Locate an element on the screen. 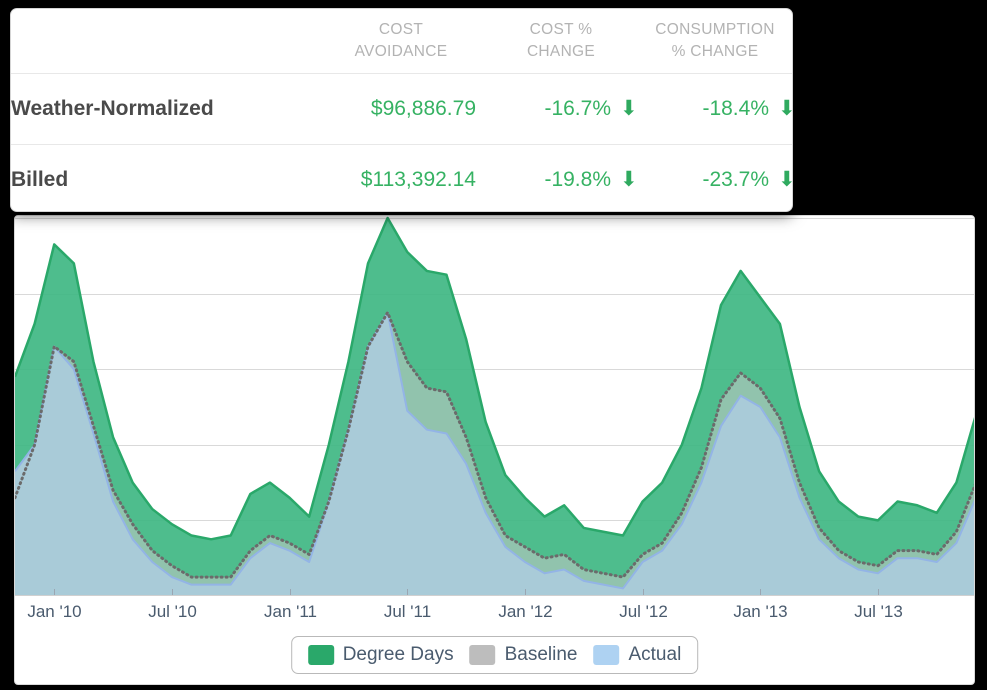 The width and height of the screenshot is (987, 690). legend-label: Degree Days is located at coordinates (398, 654).